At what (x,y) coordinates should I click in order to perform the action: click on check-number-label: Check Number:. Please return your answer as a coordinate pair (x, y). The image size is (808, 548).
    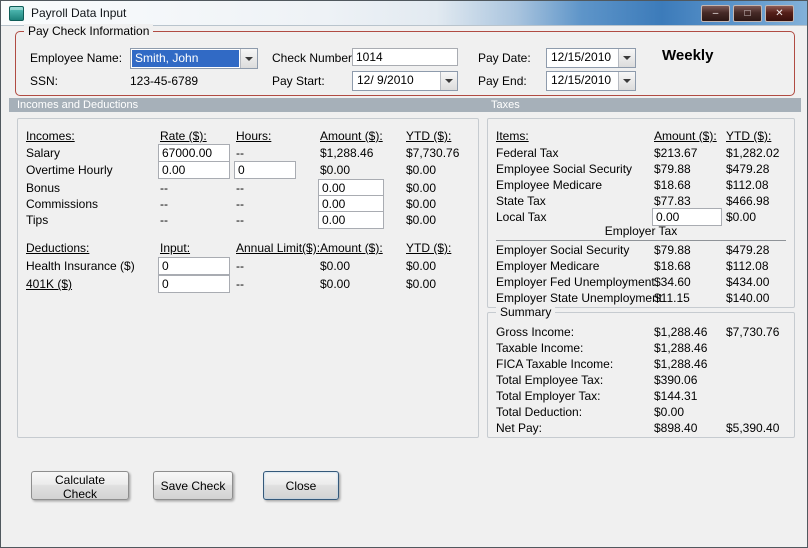
    Looking at the image, I should click on (314, 58).